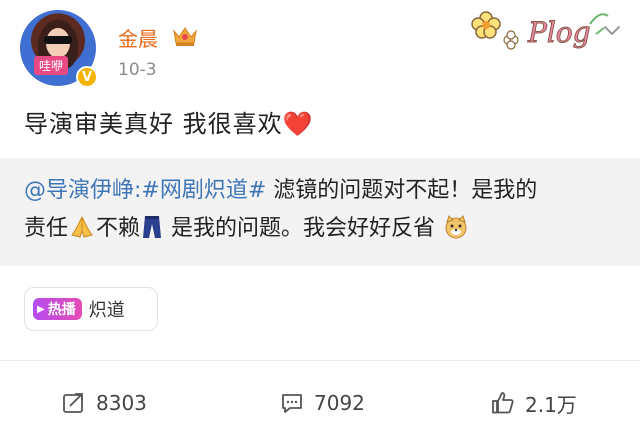 The width and height of the screenshot is (640, 424). Describe the element at coordinates (118, 228) in the screenshot. I see `repost-line2b: 不赖` at that location.